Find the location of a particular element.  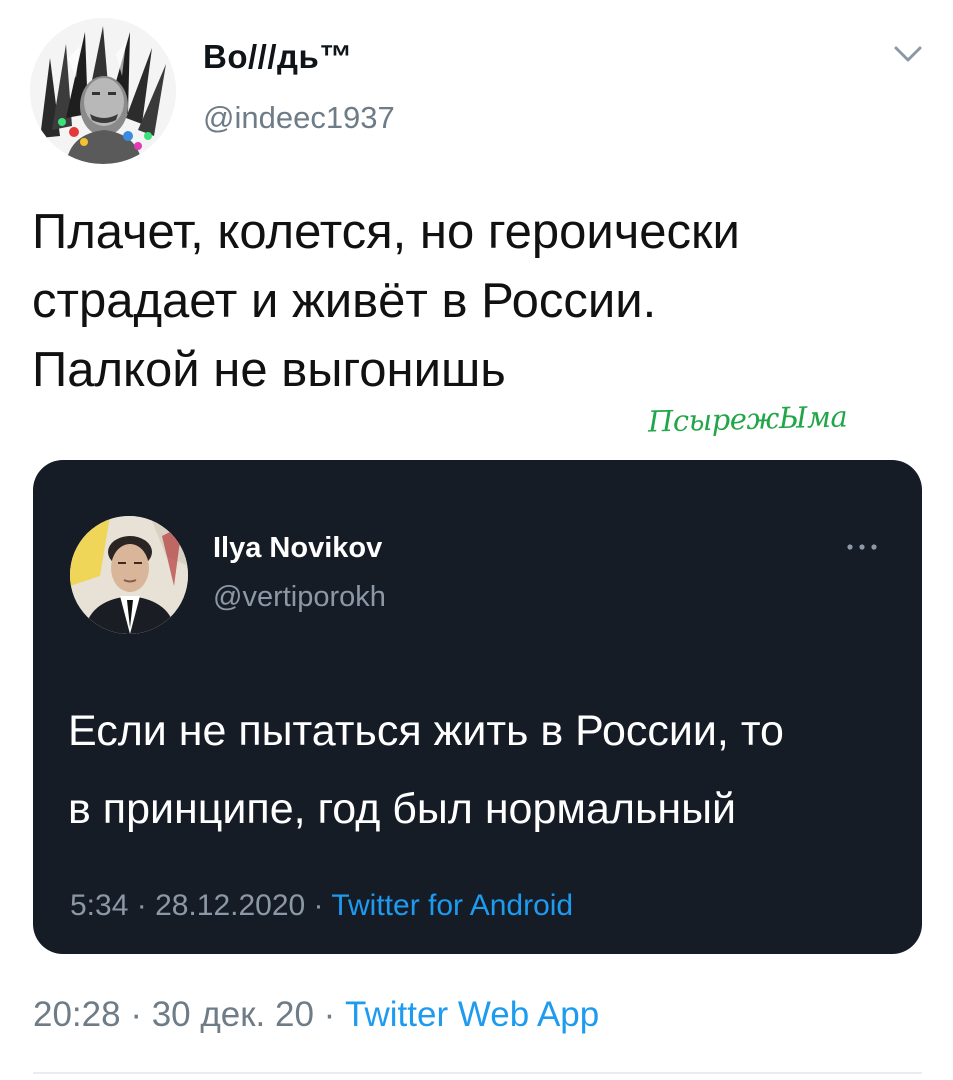

chevron-down-icon is located at coordinates (908, 53).